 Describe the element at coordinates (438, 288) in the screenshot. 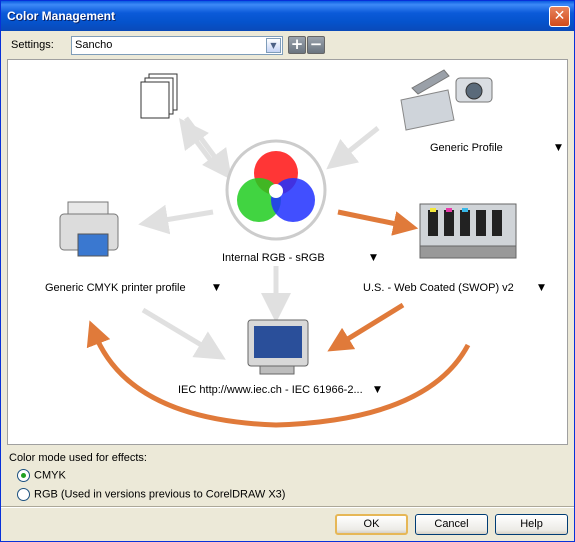

I see `device-label-press: U.S. - Web Coated (SWOP) v2` at that location.